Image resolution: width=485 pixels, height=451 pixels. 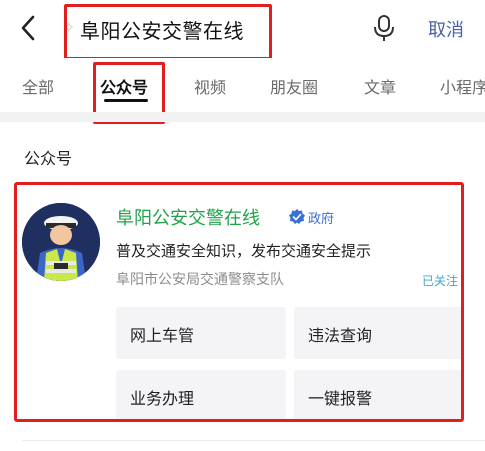 I want to click on voice-search-button, so click(x=384, y=28).